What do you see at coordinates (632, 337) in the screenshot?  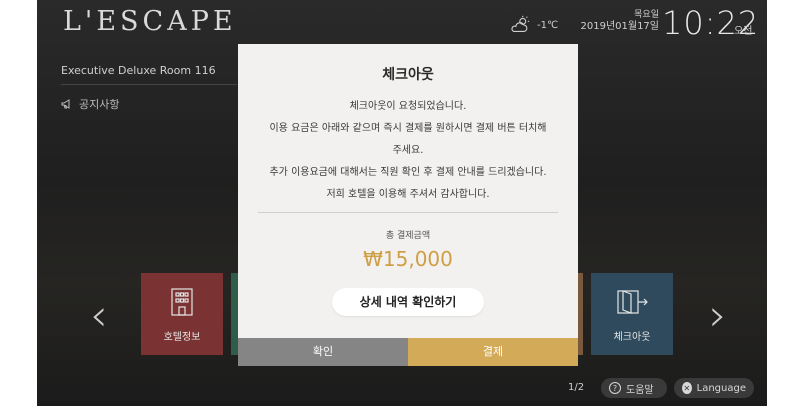 I see `tile-checkout-label: 체크아웃` at bounding box center [632, 337].